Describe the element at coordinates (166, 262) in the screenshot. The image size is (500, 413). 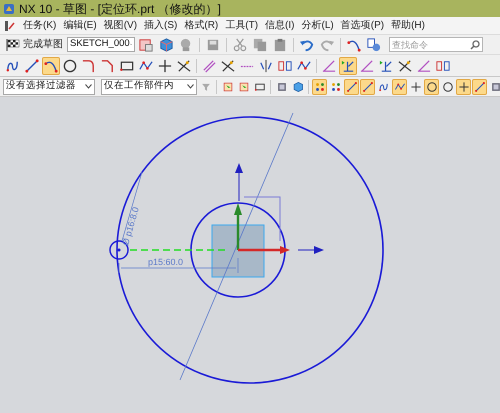
I see `dimension-label: p15:60.0` at that location.